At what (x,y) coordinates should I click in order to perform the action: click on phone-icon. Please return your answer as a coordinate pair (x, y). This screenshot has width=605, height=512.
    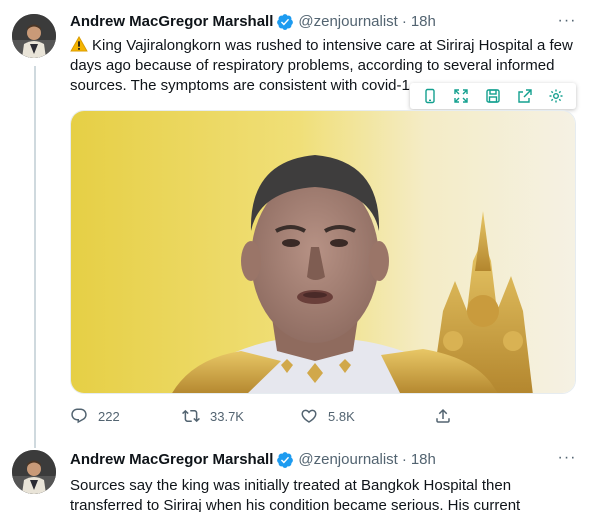
    Looking at the image, I should click on (430, 96).